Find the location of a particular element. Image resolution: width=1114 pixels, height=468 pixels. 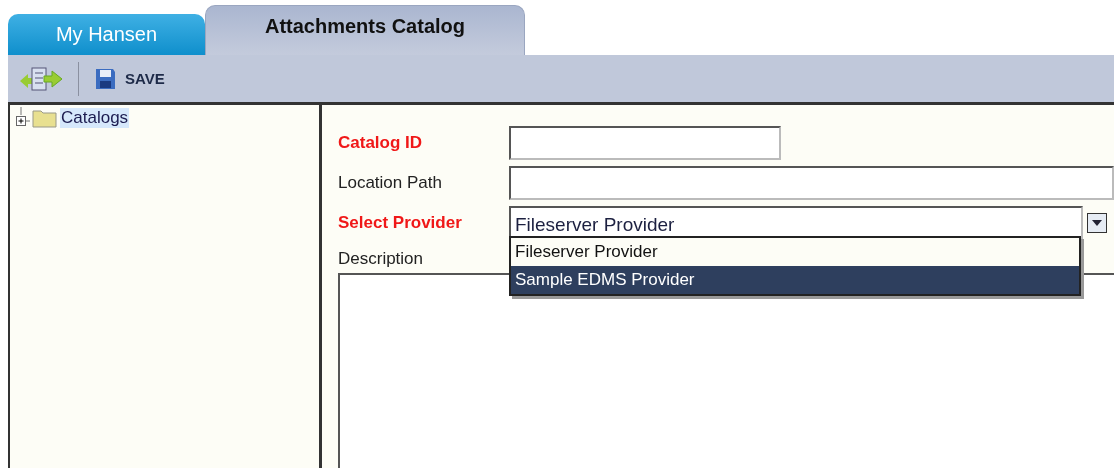

folder-icon is located at coordinates (45, 118).